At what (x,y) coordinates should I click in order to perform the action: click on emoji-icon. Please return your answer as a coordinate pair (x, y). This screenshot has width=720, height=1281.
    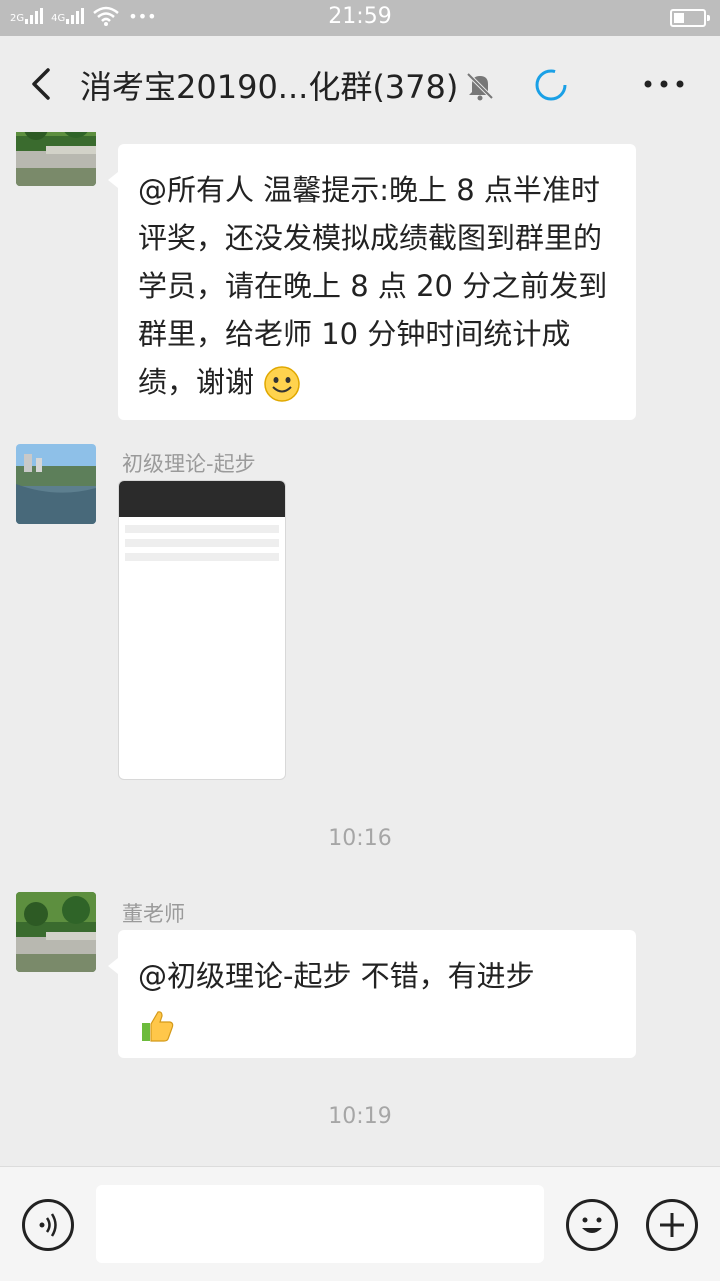
    Looking at the image, I should click on (592, 1225).